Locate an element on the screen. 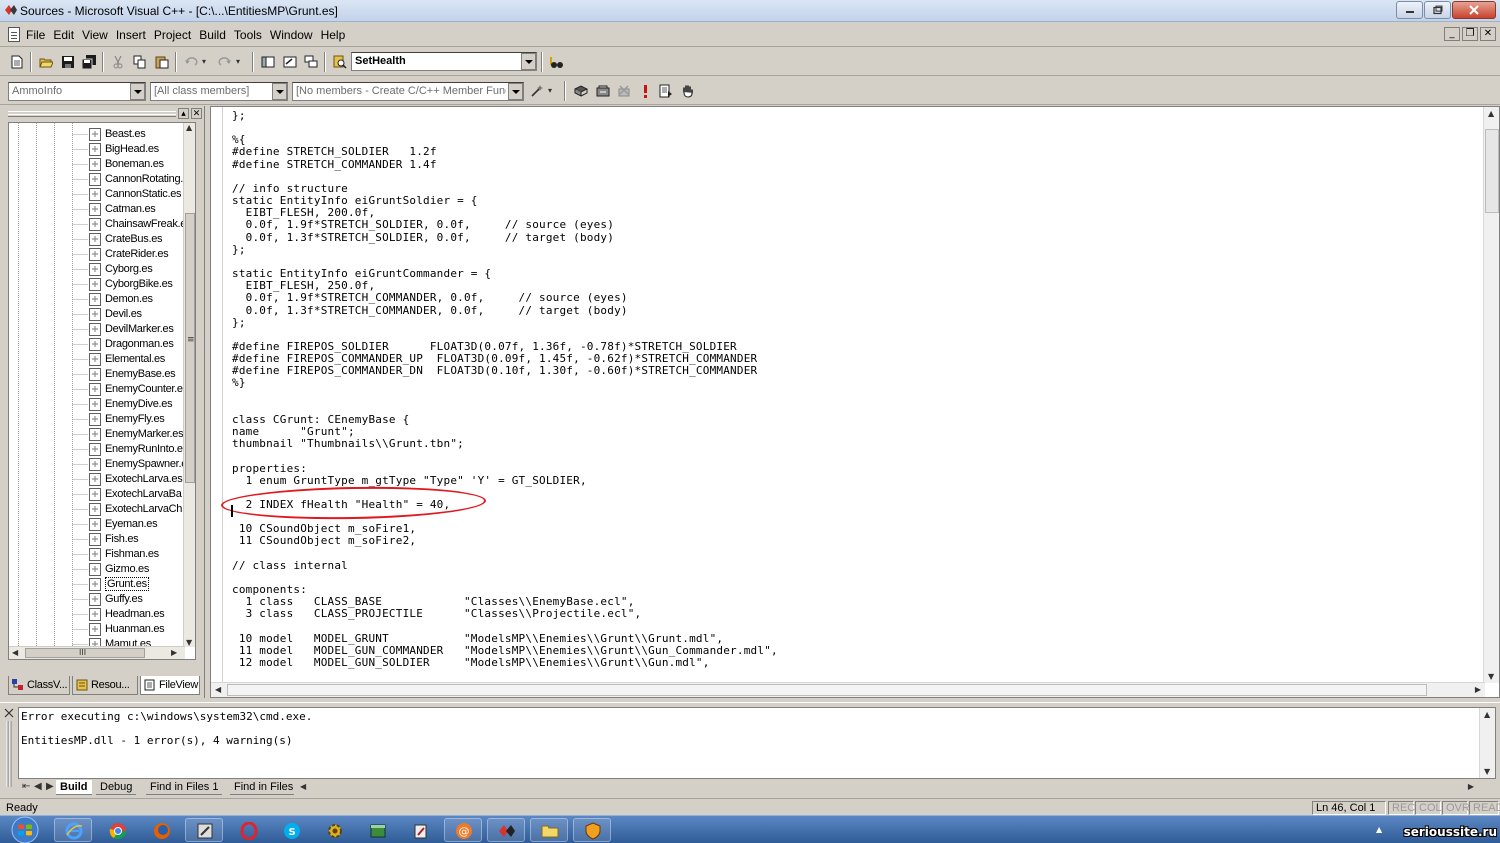  editor-scroll-thumb is located at coordinates (1492, 171).